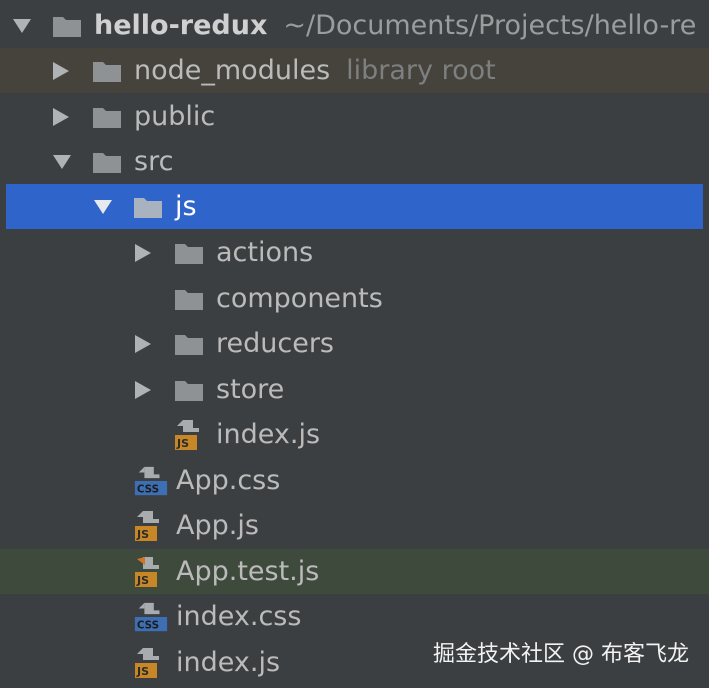  I want to click on tree-item-label: hello-redux, so click(181, 25).